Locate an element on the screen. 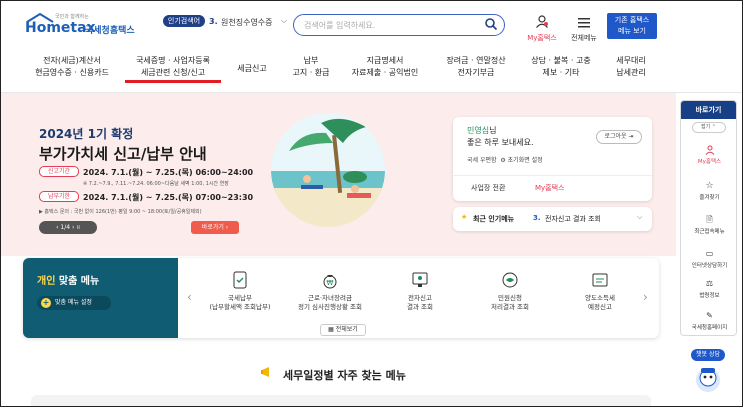 This screenshot has height=407, width=743. switch-business-button: 사업장 전환 is located at coordinates (488, 188).